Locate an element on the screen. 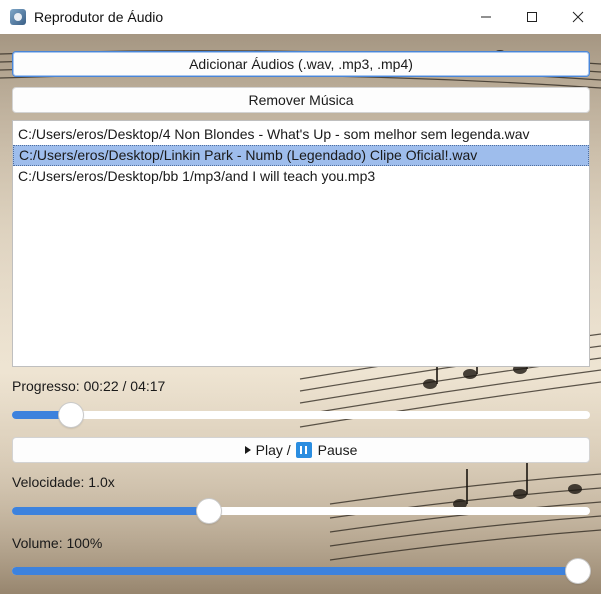  close-icon is located at coordinates (578, 17).